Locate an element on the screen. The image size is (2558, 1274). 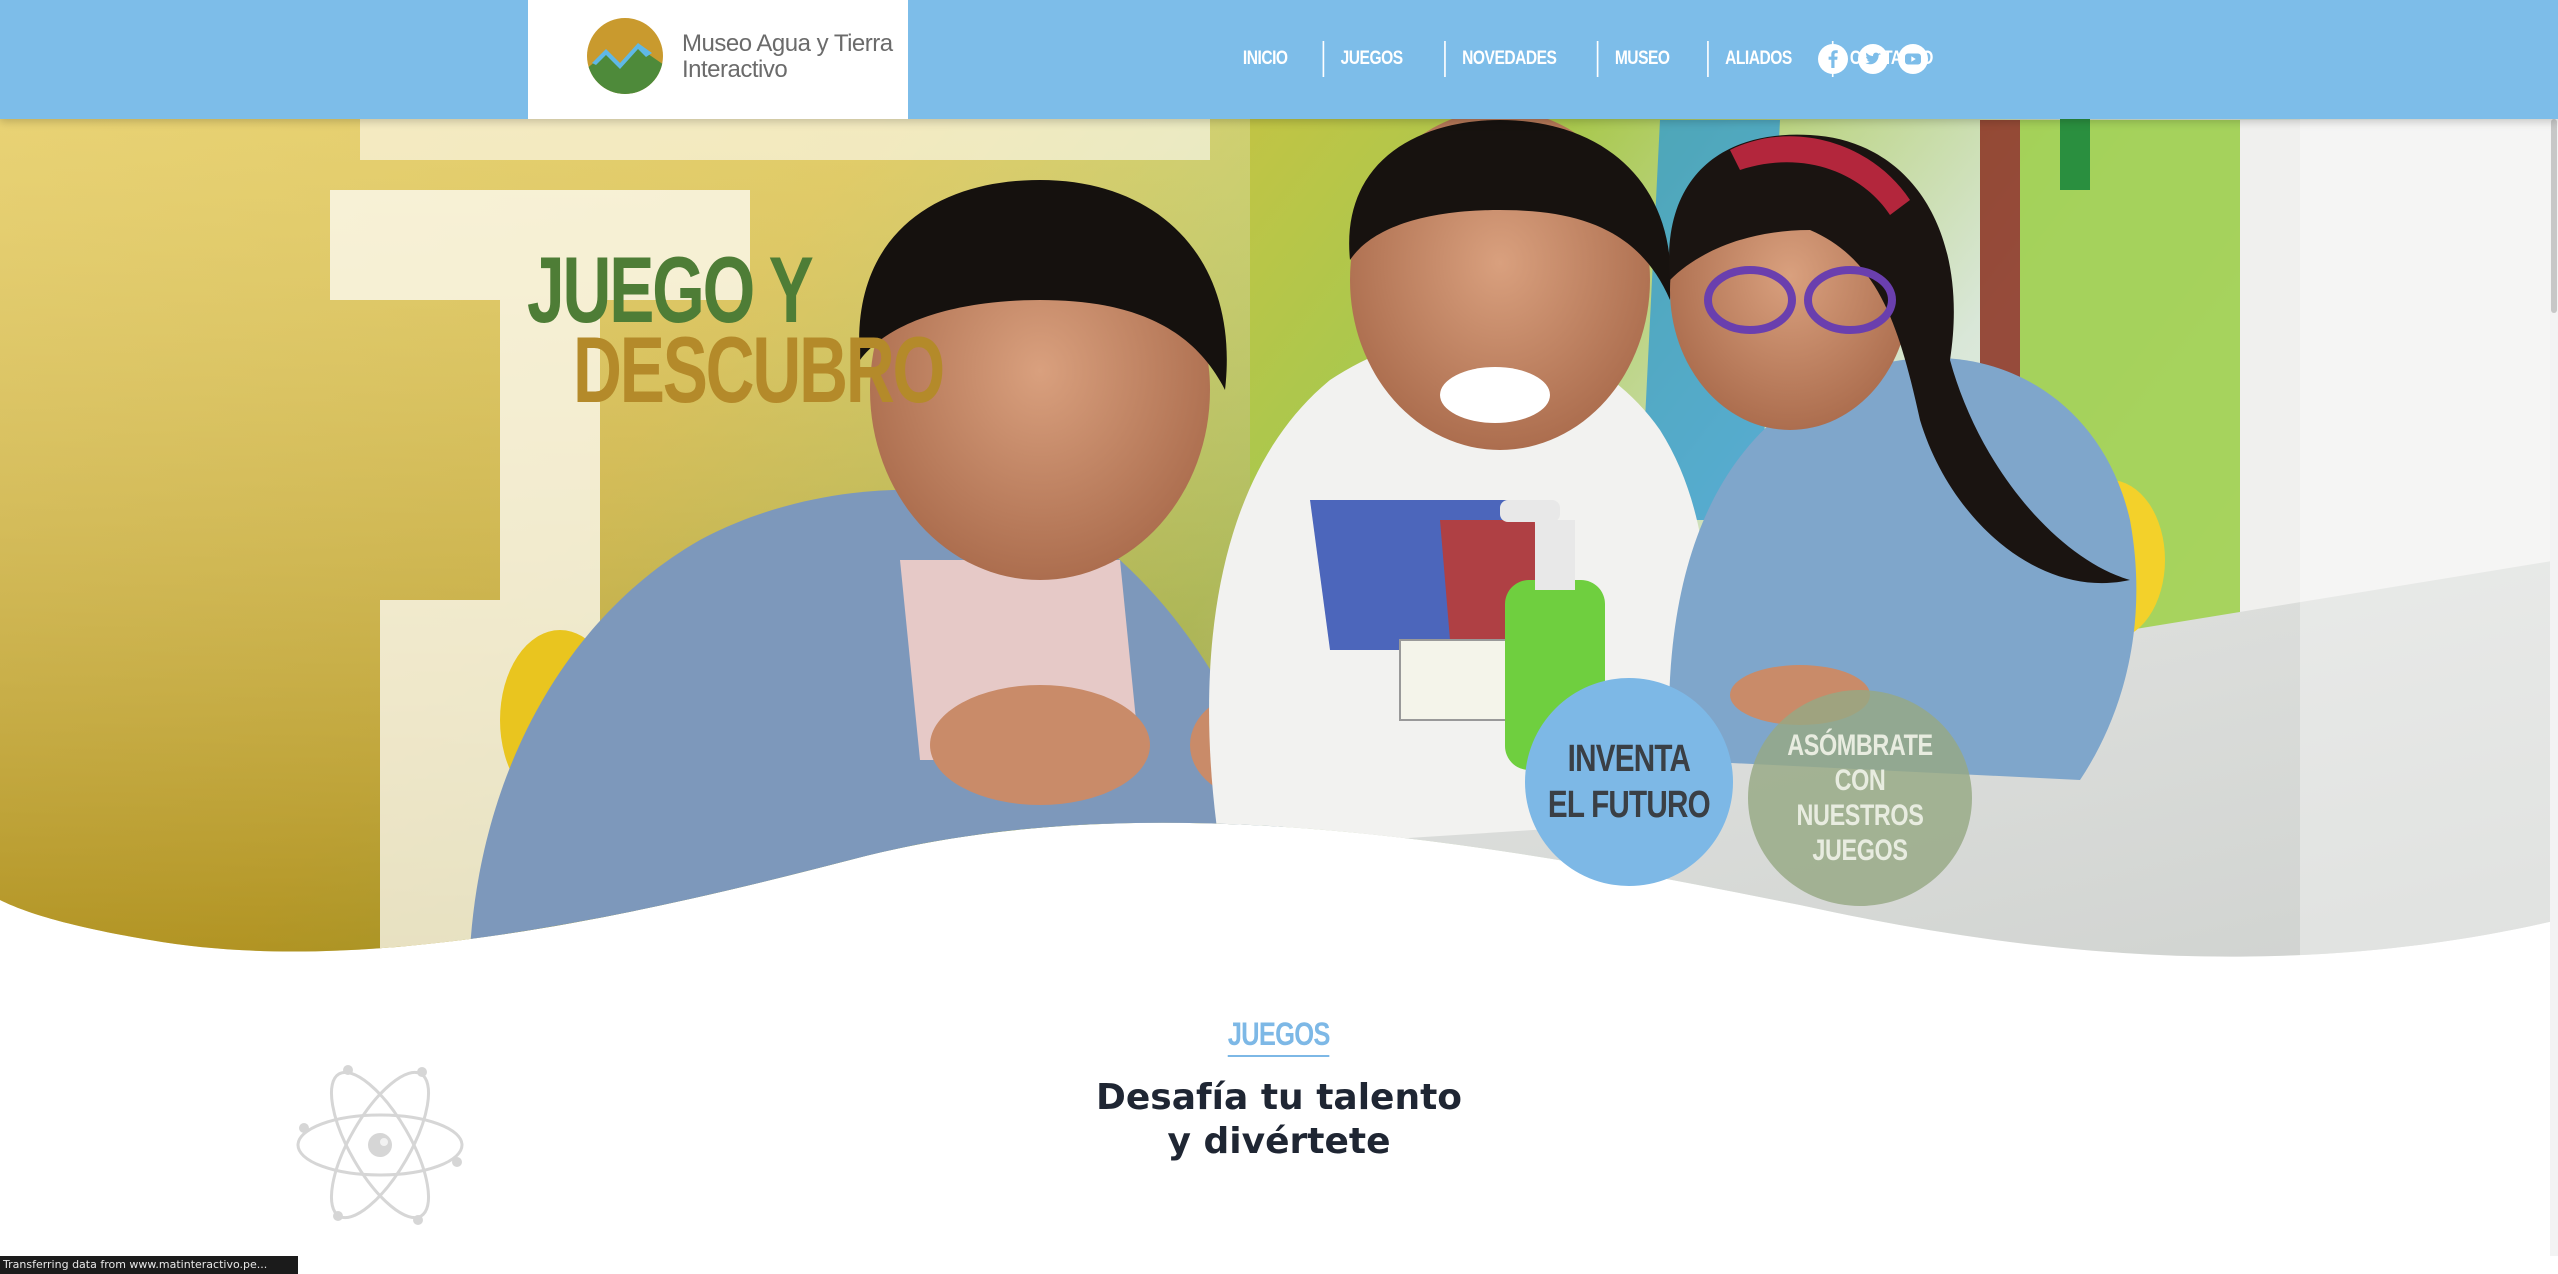
facebook-icon is located at coordinates (1833, 59).